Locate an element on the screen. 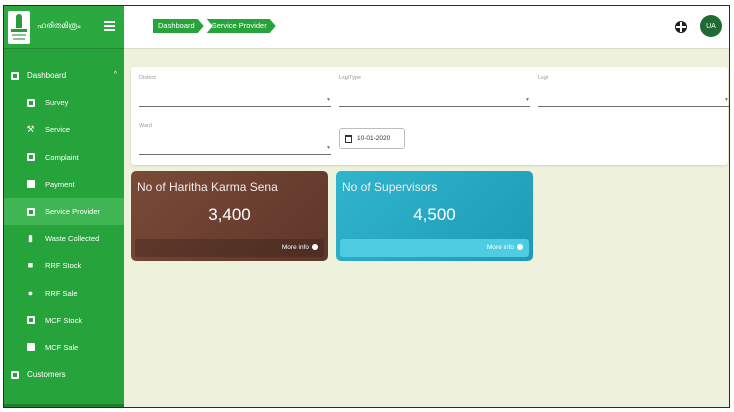 This screenshot has width=734, height=412. sidebar-item-label: Service is located at coordinates (58, 130).